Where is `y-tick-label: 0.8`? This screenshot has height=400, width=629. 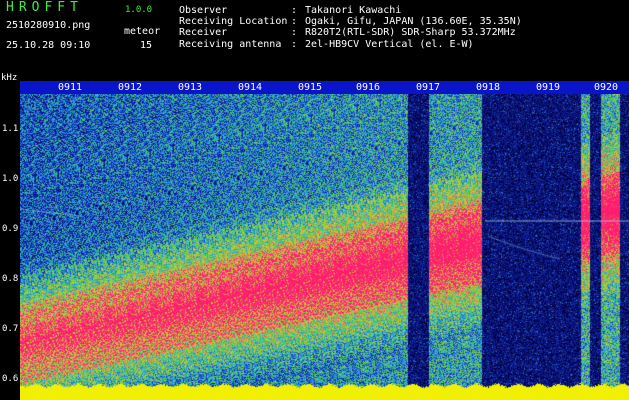 y-tick-label: 0.8 is located at coordinates (10, 279).